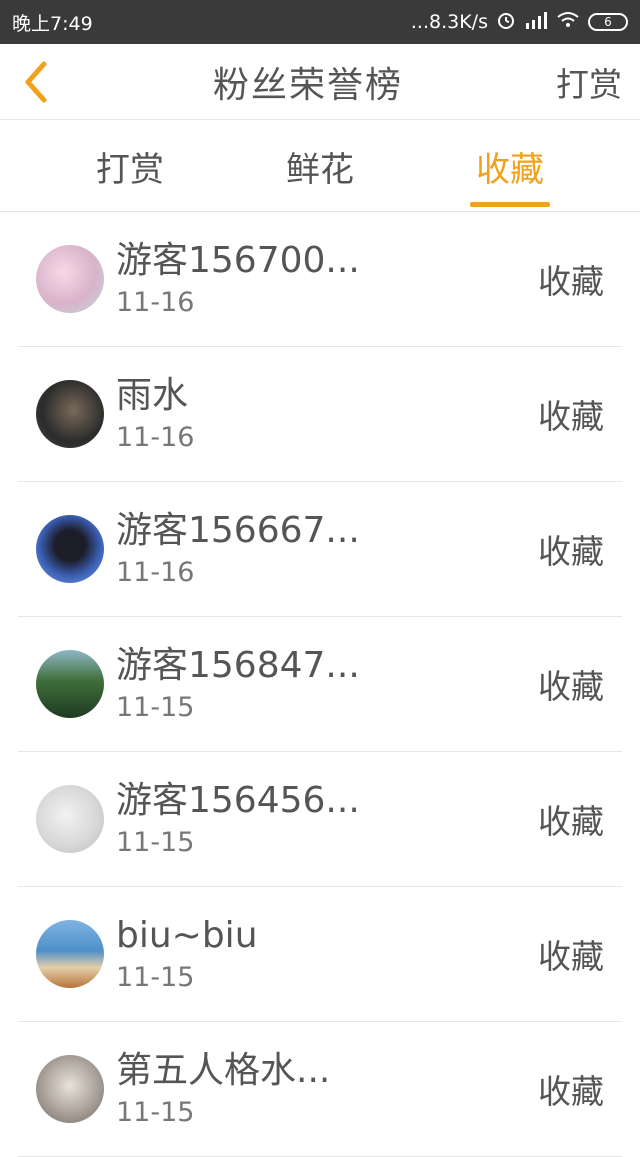 This screenshot has height=1157, width=640. I want to click on list-item: biu~biu 11-15 收藏, so click(320, 954).